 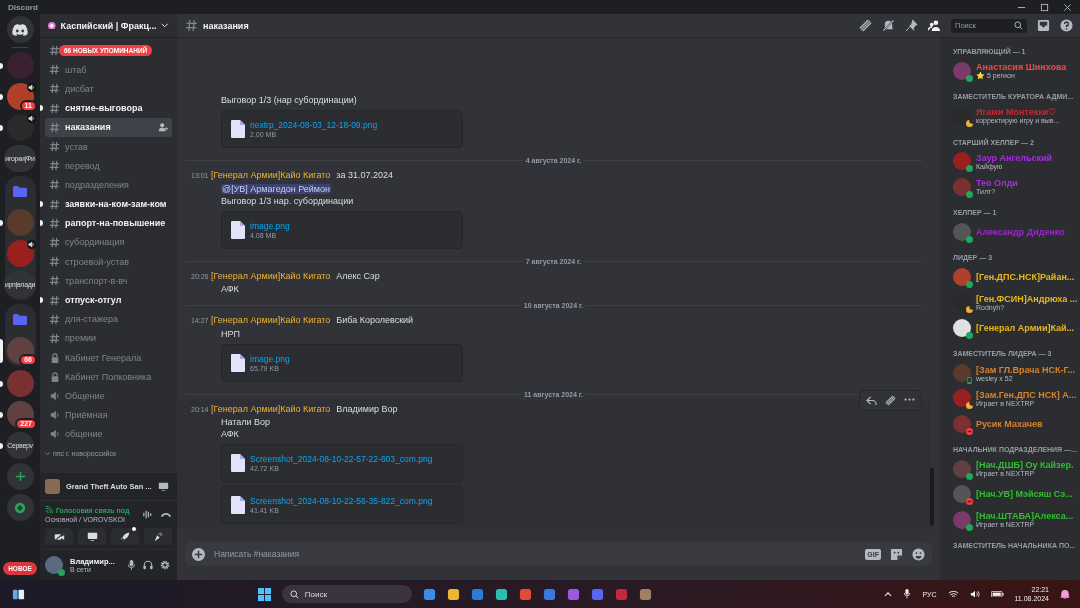 I want to click on channel-item: штаб, so click(x=108, y=70).